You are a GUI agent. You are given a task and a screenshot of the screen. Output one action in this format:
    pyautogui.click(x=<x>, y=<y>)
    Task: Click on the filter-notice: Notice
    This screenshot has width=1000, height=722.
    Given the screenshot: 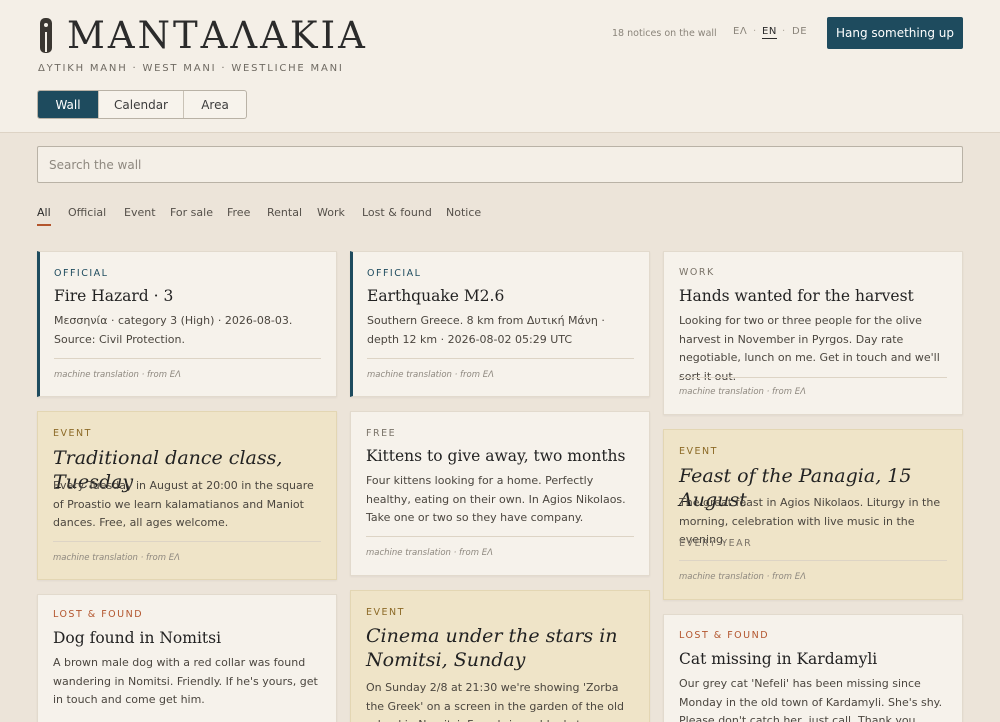 What is the action you would take?
    pyautogui.click(x=463, y=212)
    